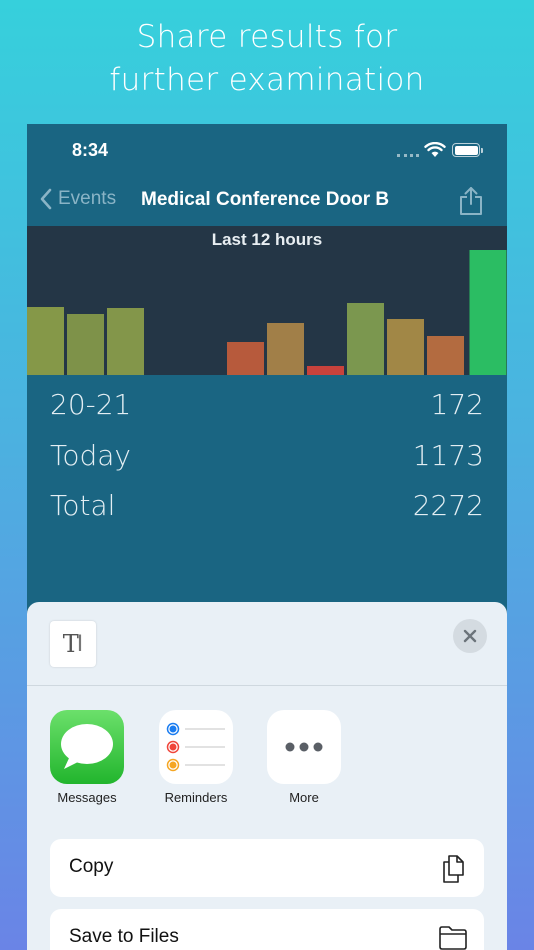 The width and height of the screenshot is (534, 950). I want to click on share-sheet-header: TI, so click(267, 644).